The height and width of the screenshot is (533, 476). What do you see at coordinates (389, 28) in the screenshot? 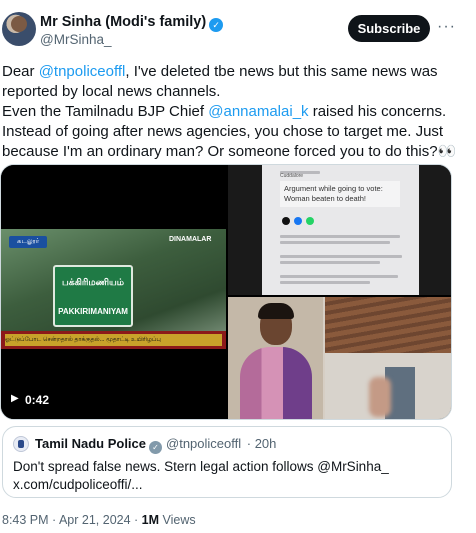
I see `subscribe-button: Subscribe` at bounding box center [389, 28].